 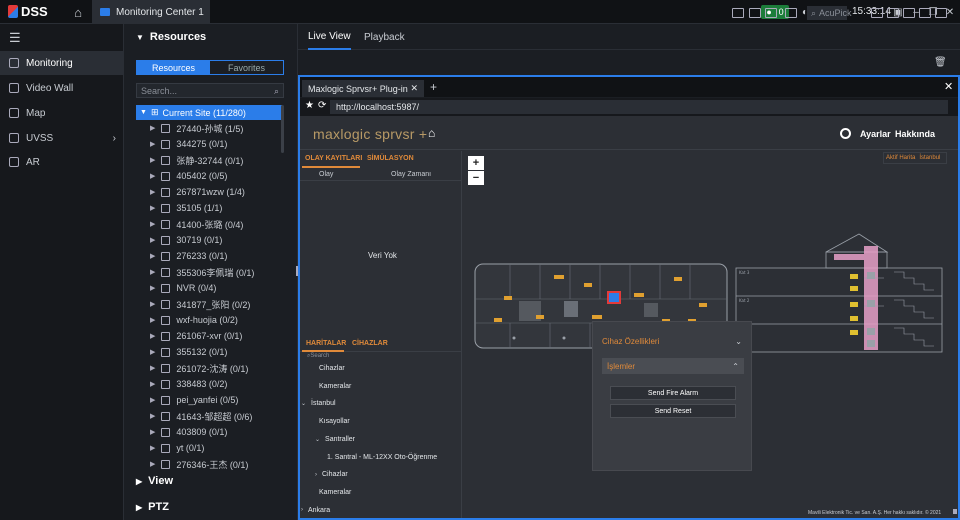 What do you see at coordinates (755, 13) in the screenshot?
I see `tag-icon` at bounding box center [755, 13].